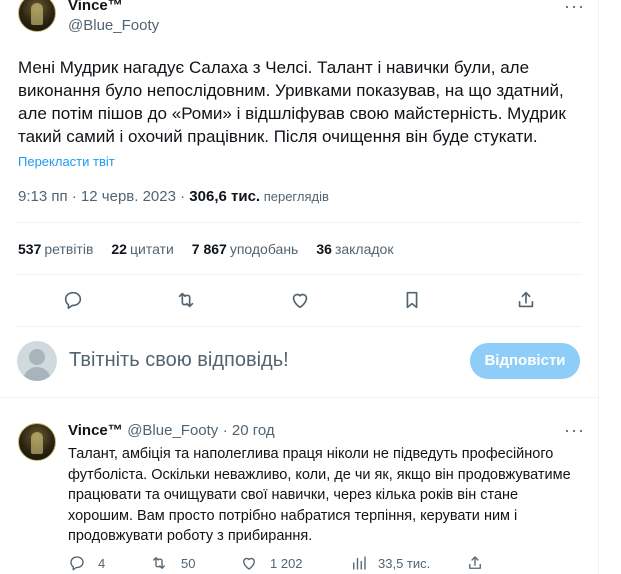  What do you see at coordinates (249, 430) in the screenshot?
I see `reply-age: · 20 год` at bounding box center [249, 430].